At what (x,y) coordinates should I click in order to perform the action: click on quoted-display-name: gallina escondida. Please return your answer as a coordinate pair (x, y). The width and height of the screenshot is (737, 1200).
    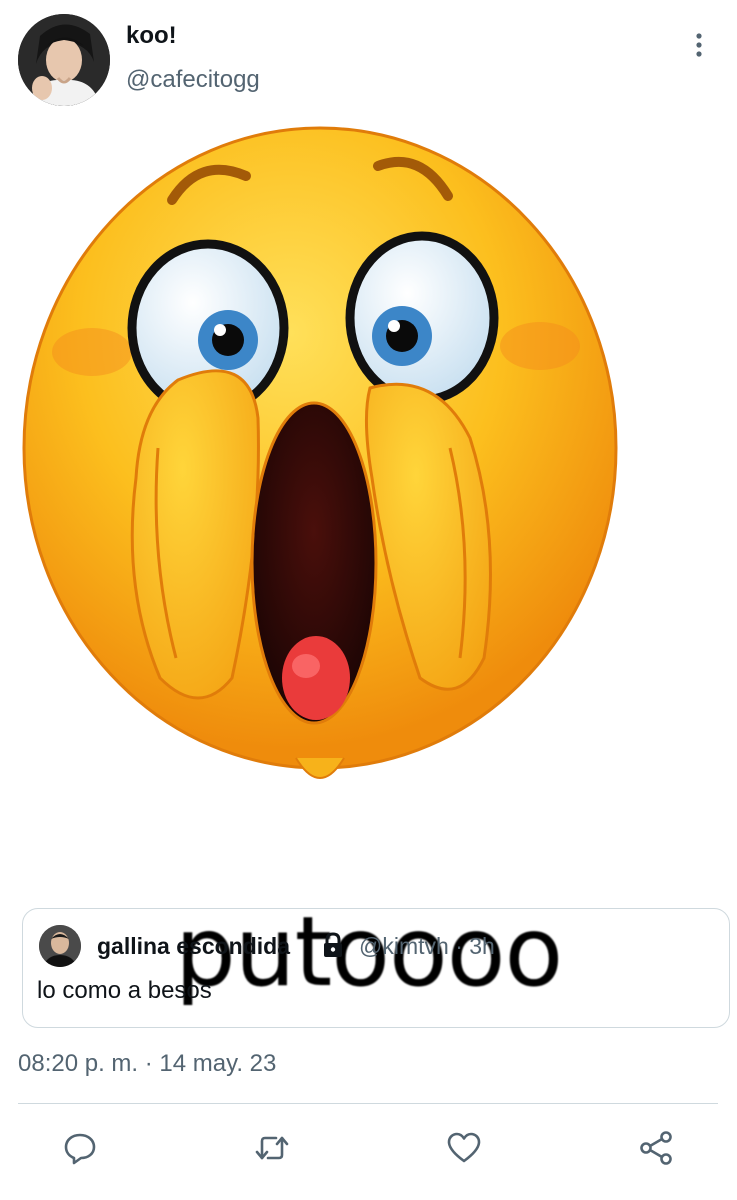
    Looking at the image, I should click on (193, 946).